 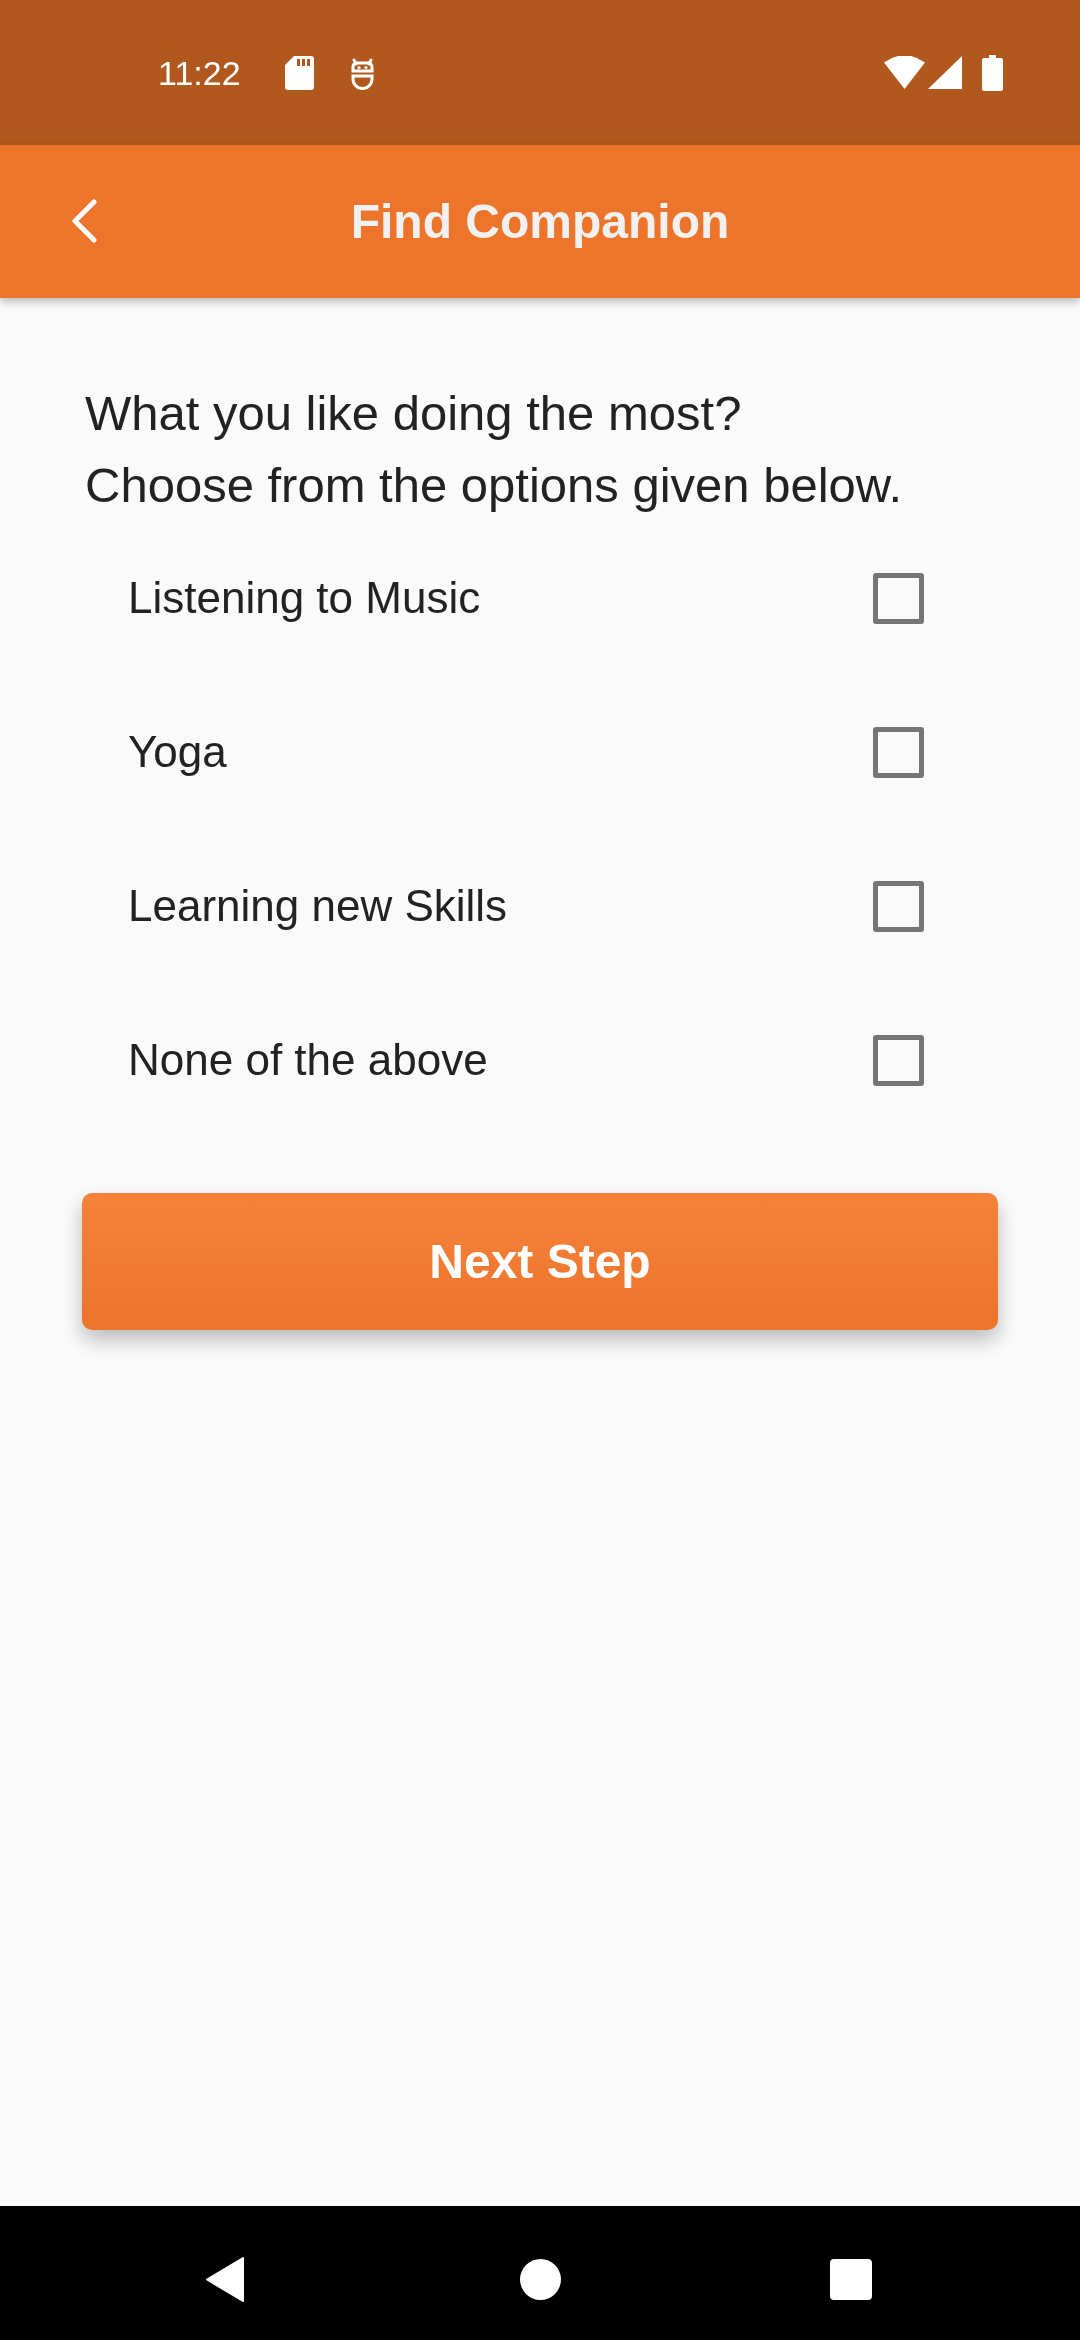 I want to click on question-text: What you like doing the most?, so click(x=413, y=413).